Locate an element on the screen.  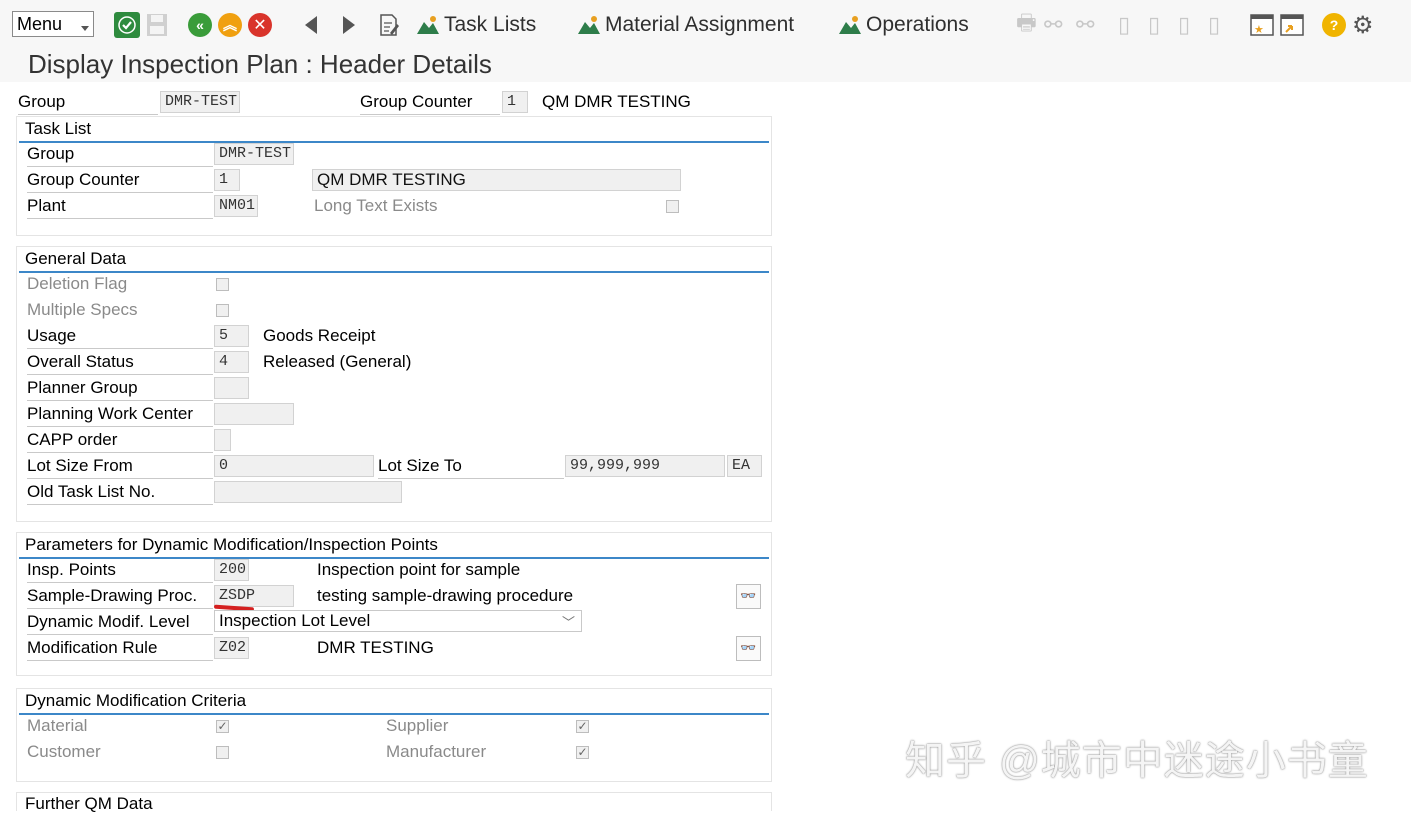
exit-button: ︽ is located at coordinates (230, 25).